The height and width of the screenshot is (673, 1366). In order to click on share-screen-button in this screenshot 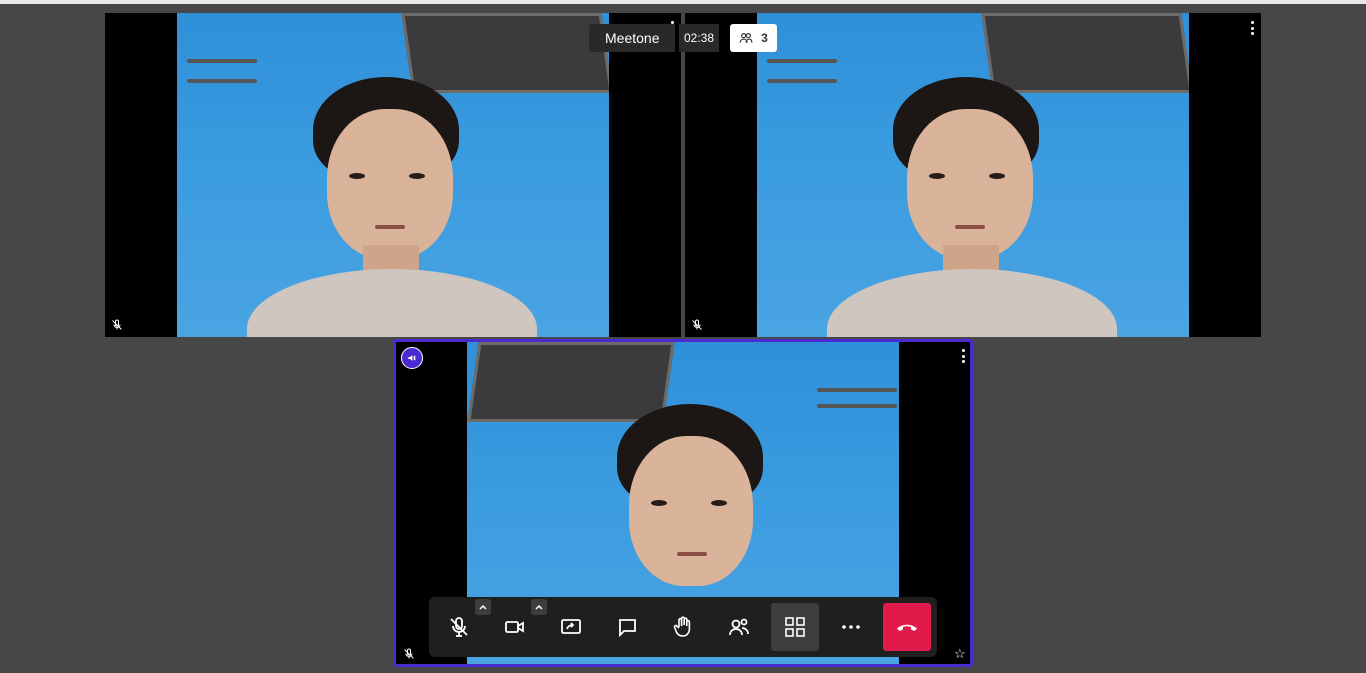, I will do `click(571, 627)`.